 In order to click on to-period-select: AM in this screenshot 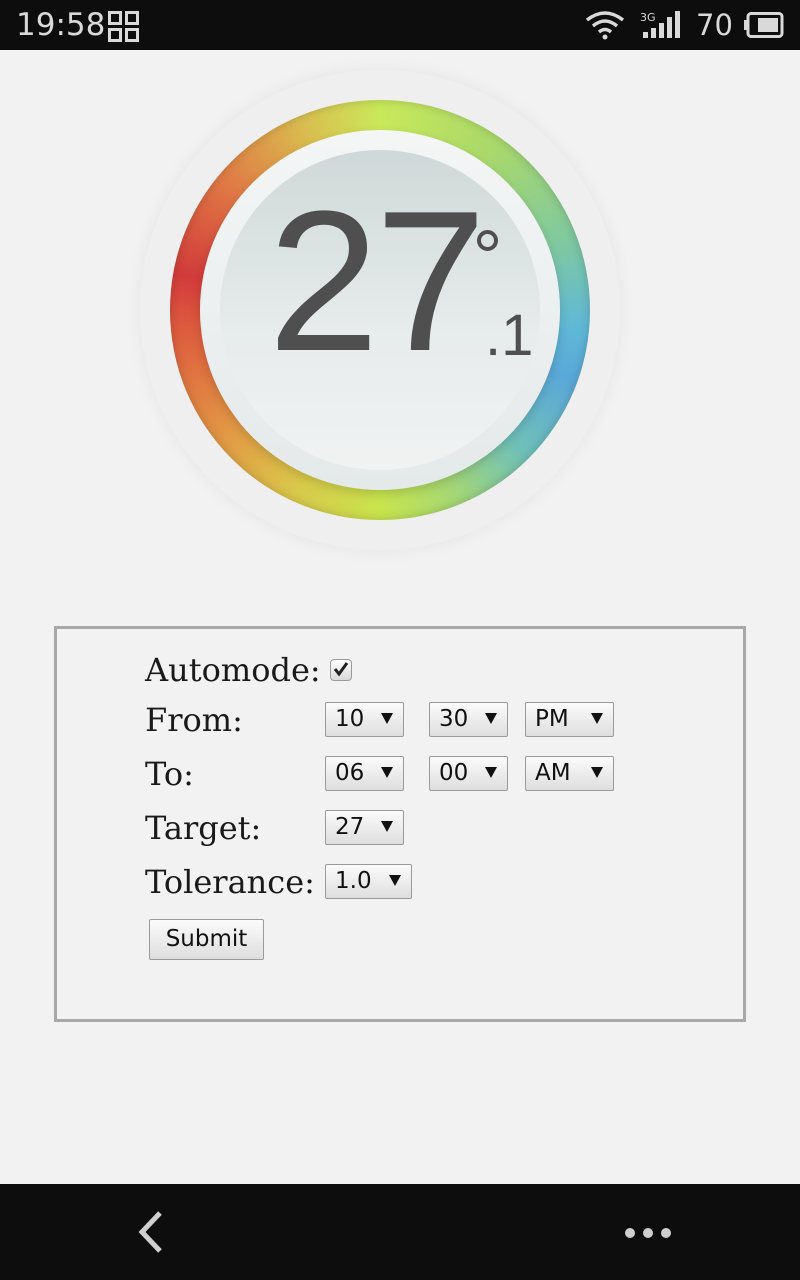, I will do `click(569, 773)`.